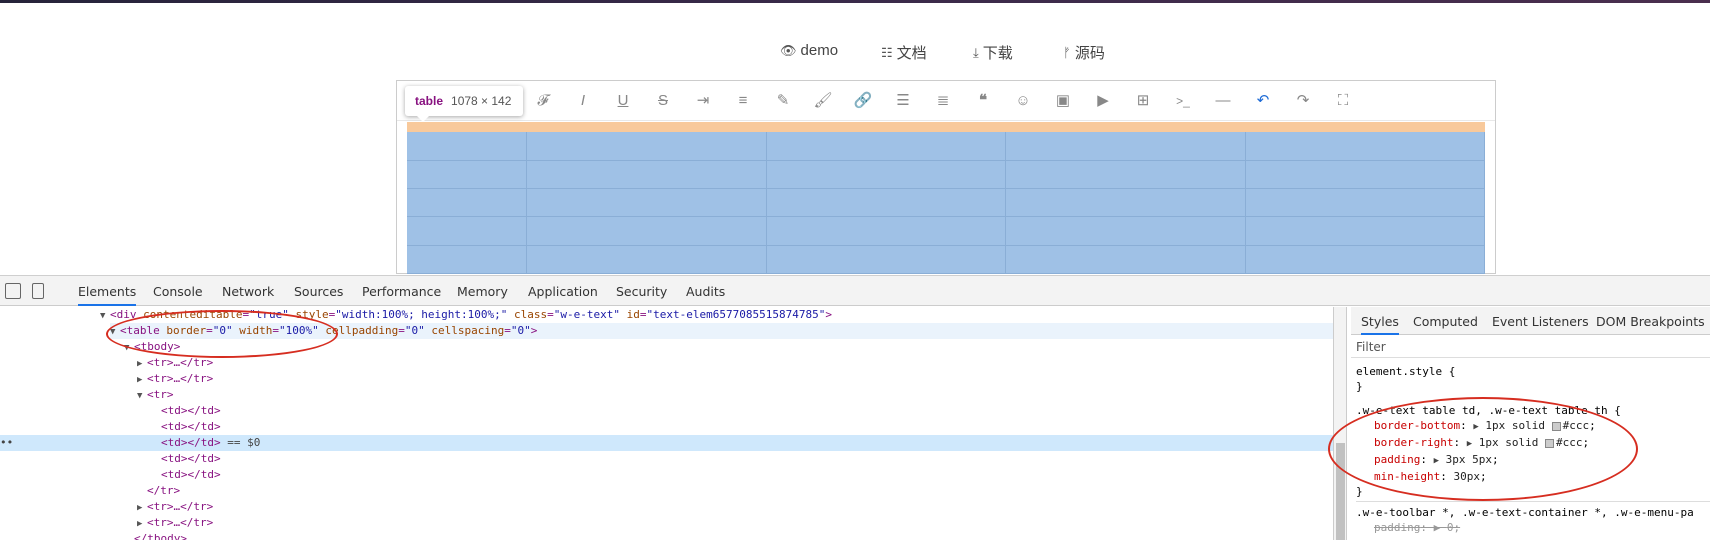  Describe the element at coordinates (1063, 101) in the screenshot. I see `image-icon: ▣` at that location.